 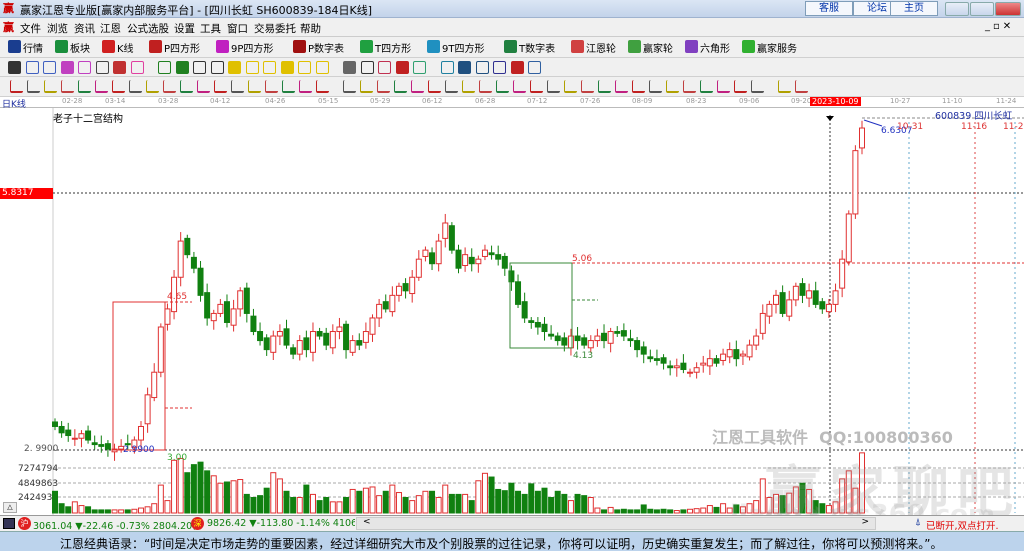 I want to click on toolbar-button-5: P数字表, so click(x=326, y=47).